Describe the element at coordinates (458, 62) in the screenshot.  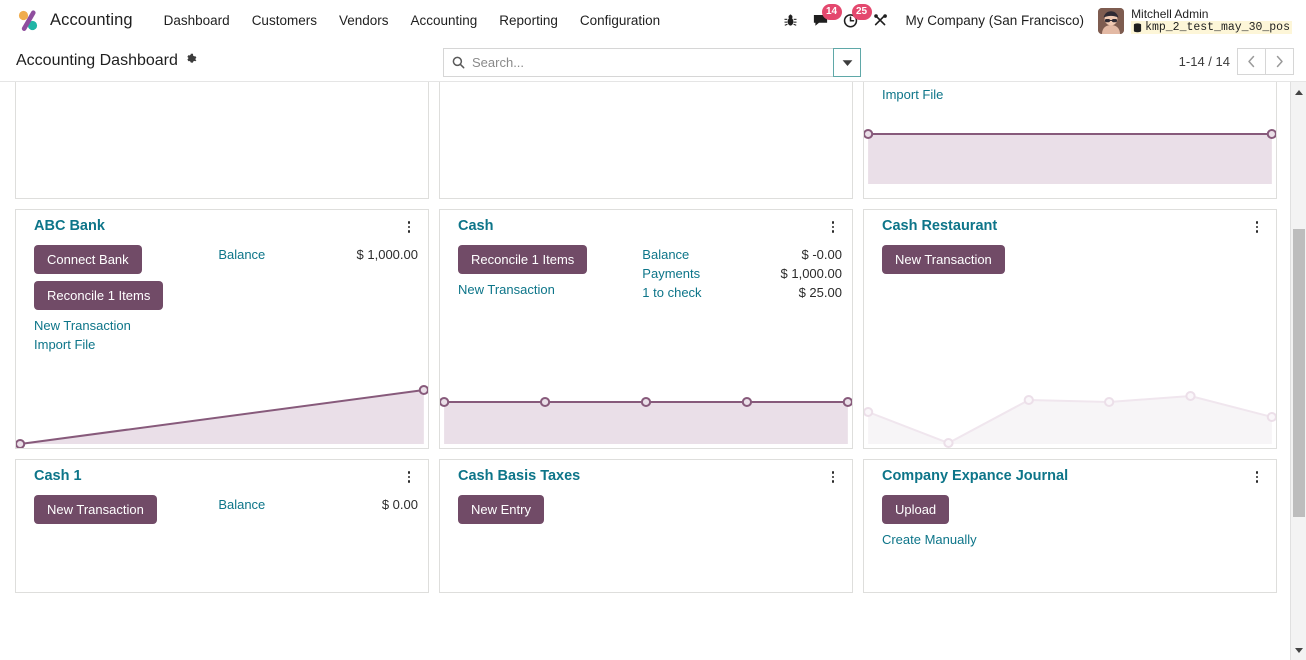
I see `search-icon` at that location.